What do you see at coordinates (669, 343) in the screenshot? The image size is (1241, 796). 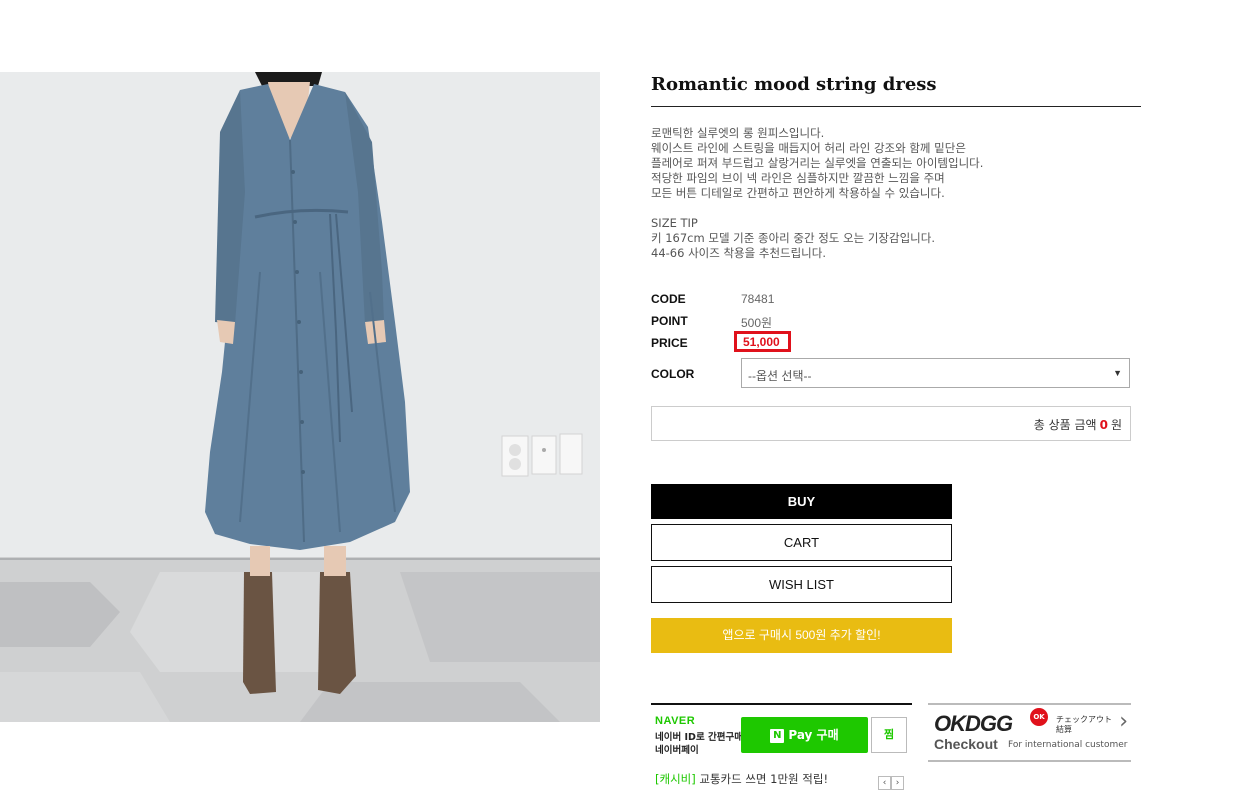 I see `price-label: PRICE` at bounding box center [669, 343].